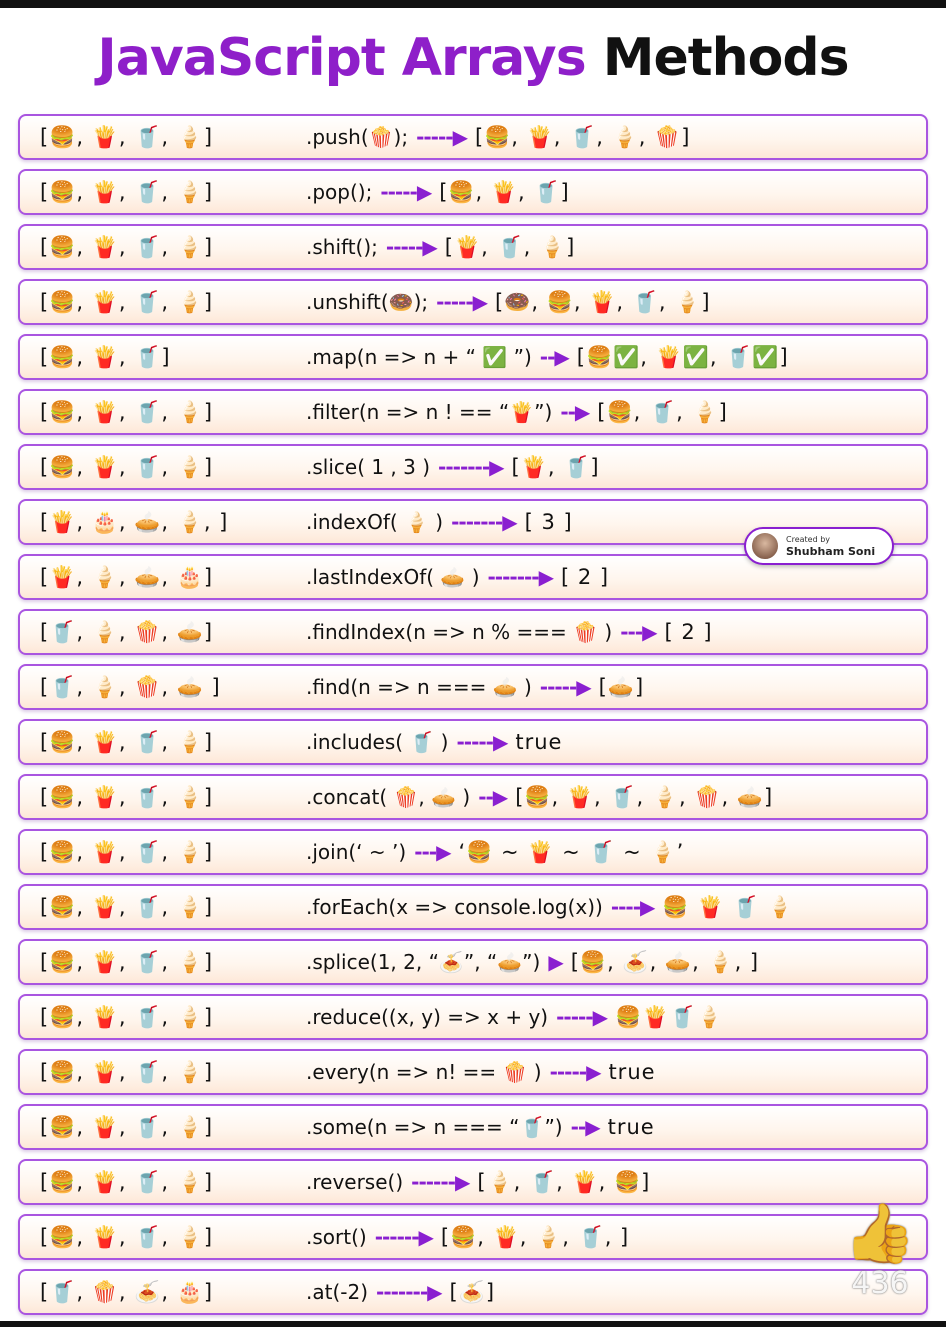 Image resolution: width=946 pixels, height=1327 pixels. Describe the element at coordinates (127, 631) in the screenshot. I see `input-array: [🥤, 🍦, 🍿, 🥧]` at that location.